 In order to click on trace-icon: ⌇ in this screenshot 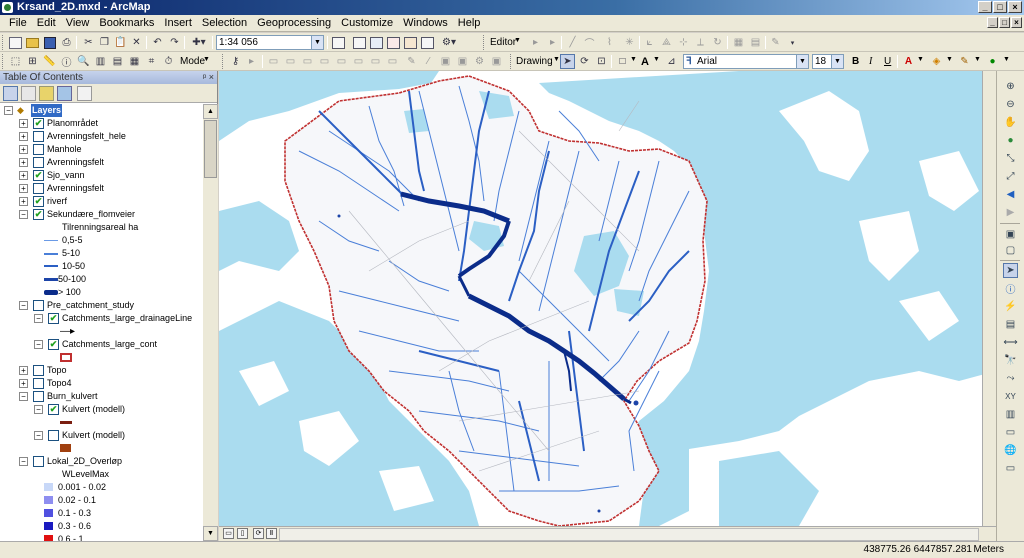, I will do `click(609, 42)`.